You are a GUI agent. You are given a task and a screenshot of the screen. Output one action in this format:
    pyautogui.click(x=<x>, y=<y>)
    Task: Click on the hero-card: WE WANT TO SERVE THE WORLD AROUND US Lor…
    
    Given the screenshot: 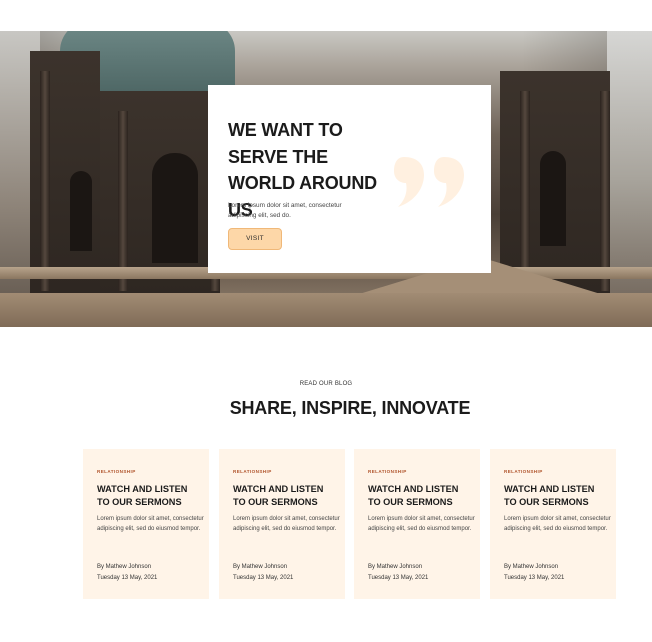 What is the action you would take?
    pyautogui.click(x=349, y=179)
    